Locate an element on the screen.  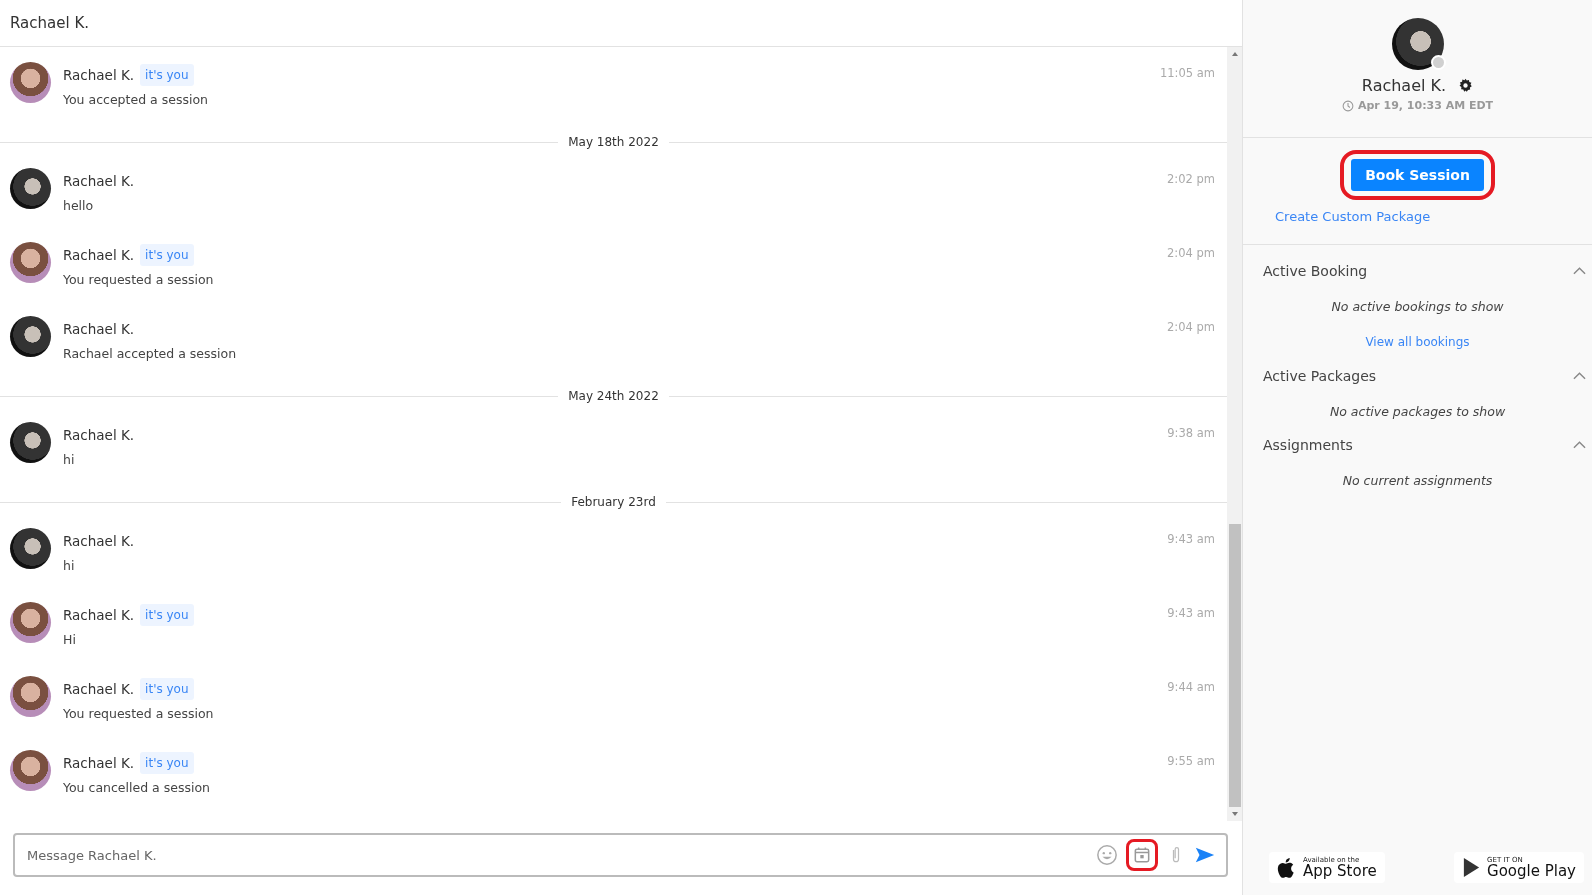
calendar-button is located at coordinates (1142, 855).